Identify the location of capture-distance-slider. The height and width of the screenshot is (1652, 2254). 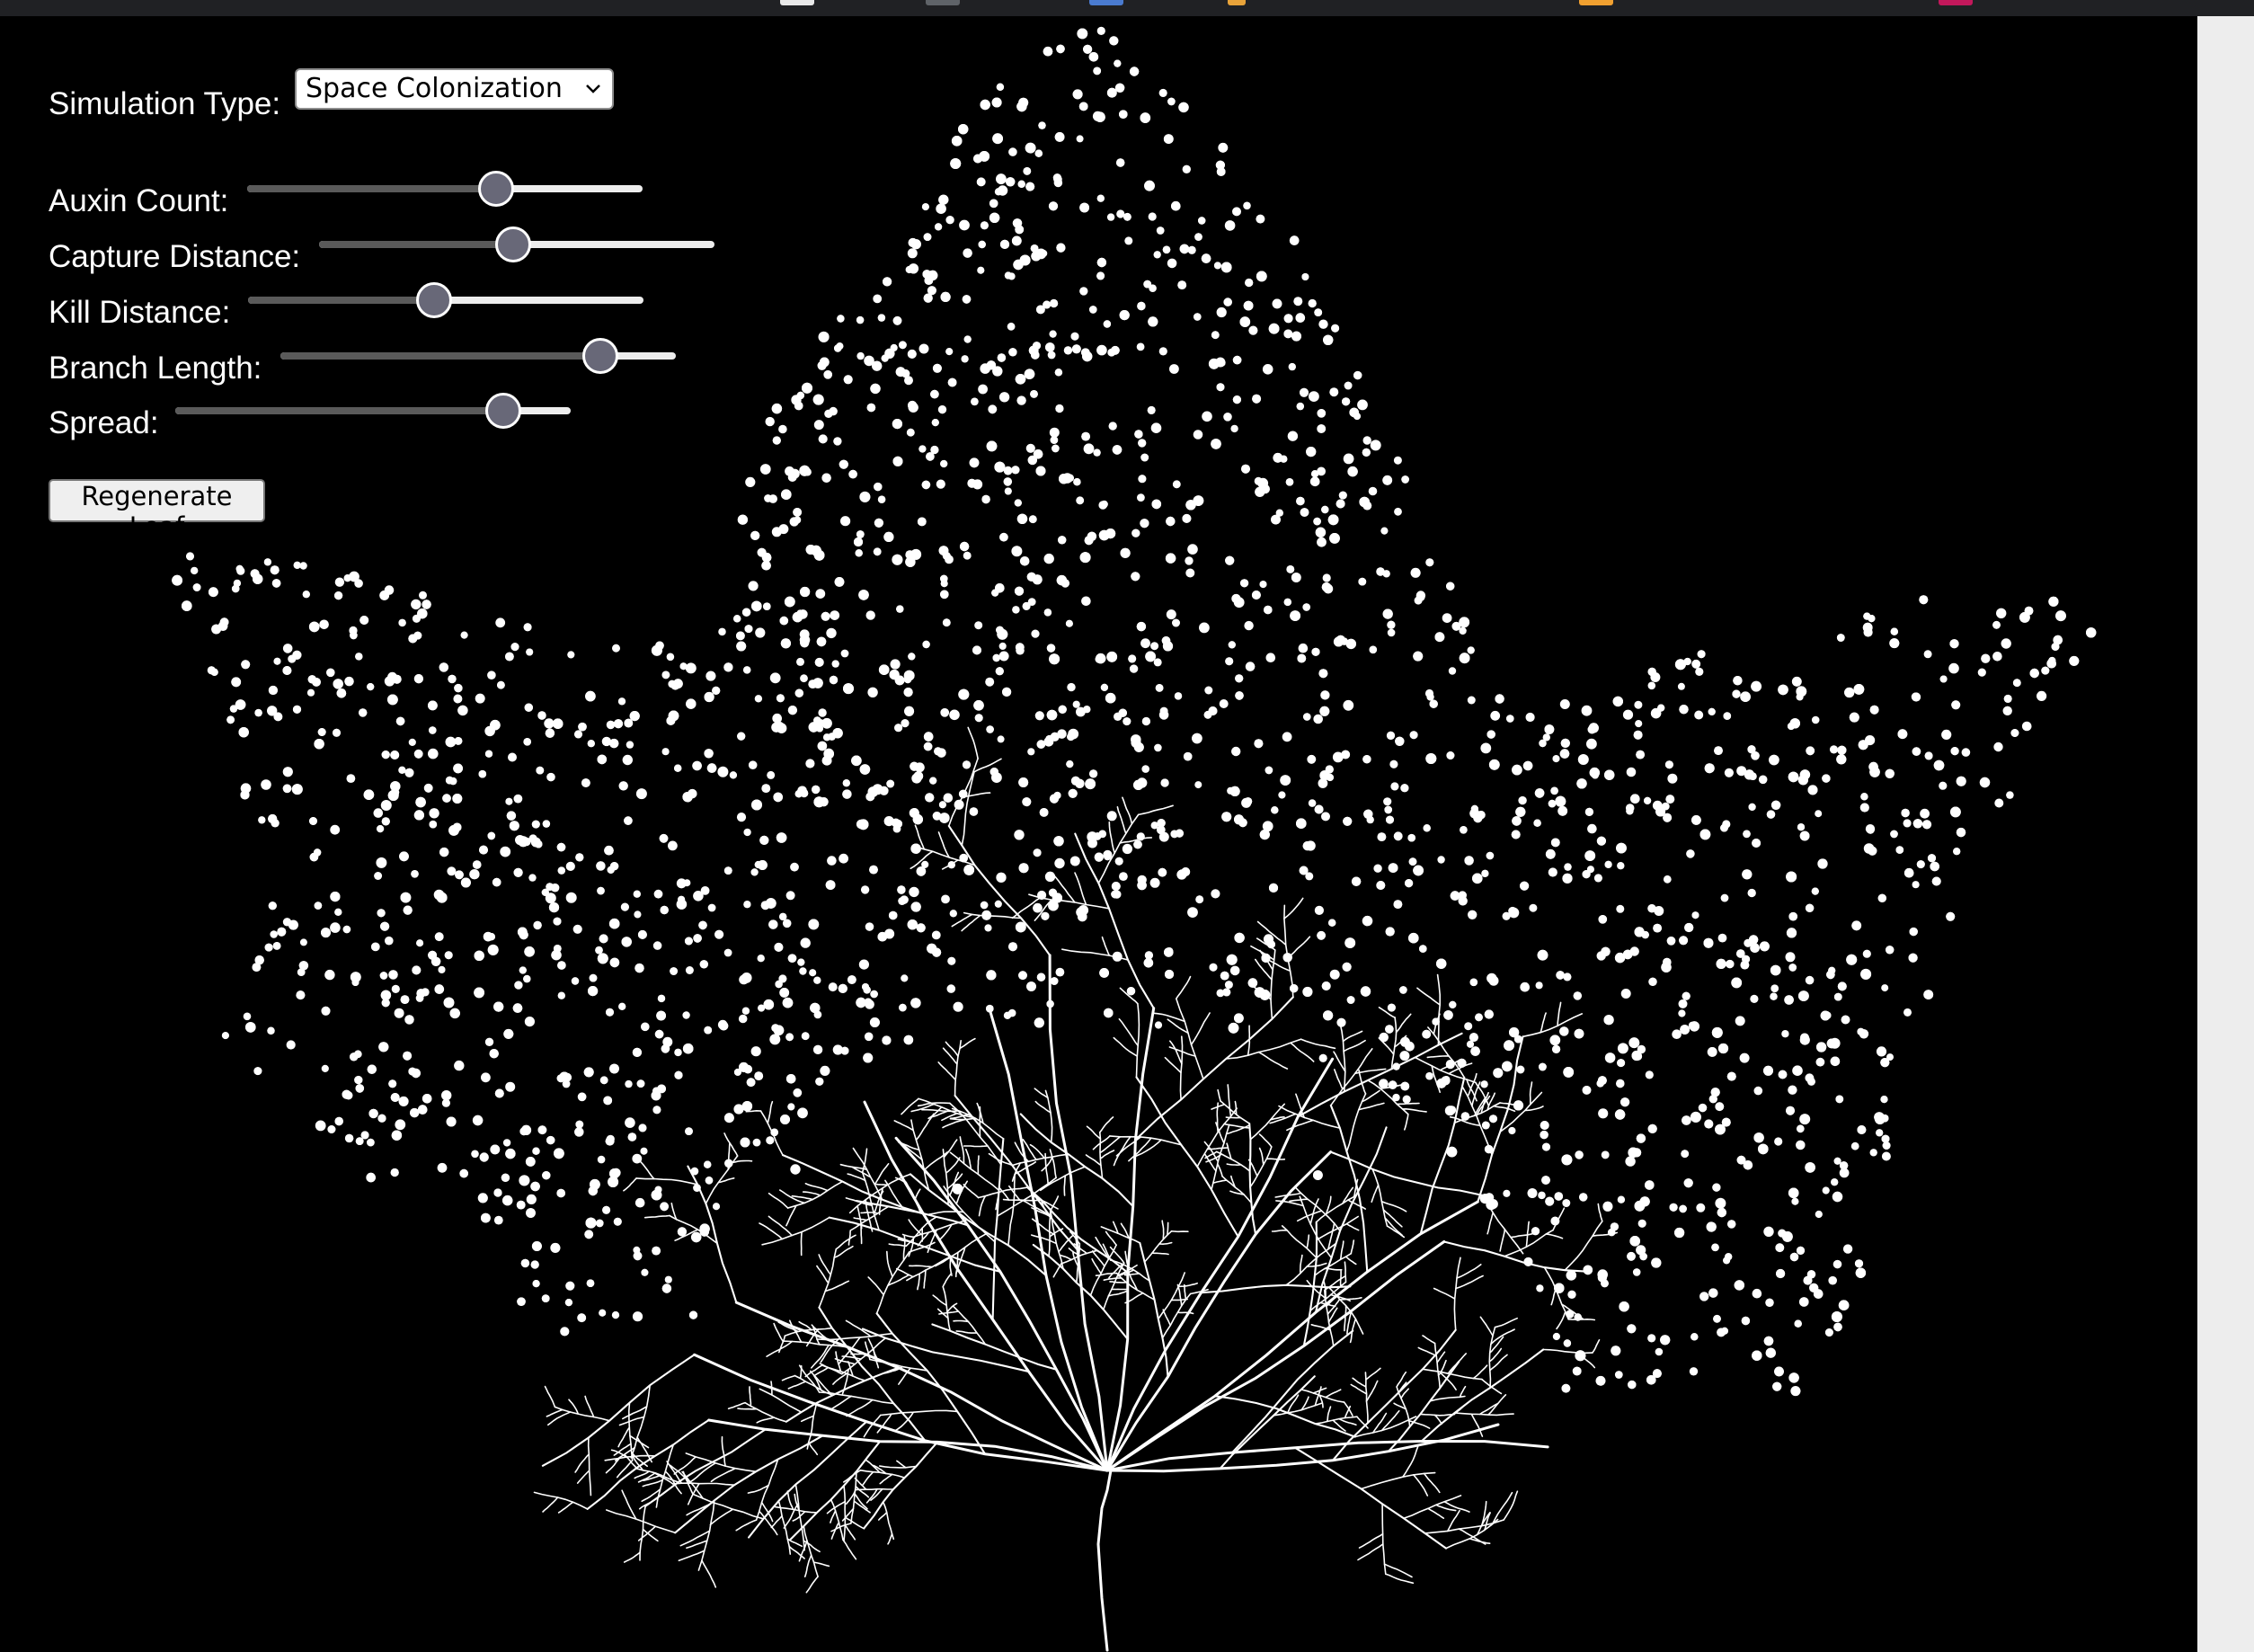
(516, 244).